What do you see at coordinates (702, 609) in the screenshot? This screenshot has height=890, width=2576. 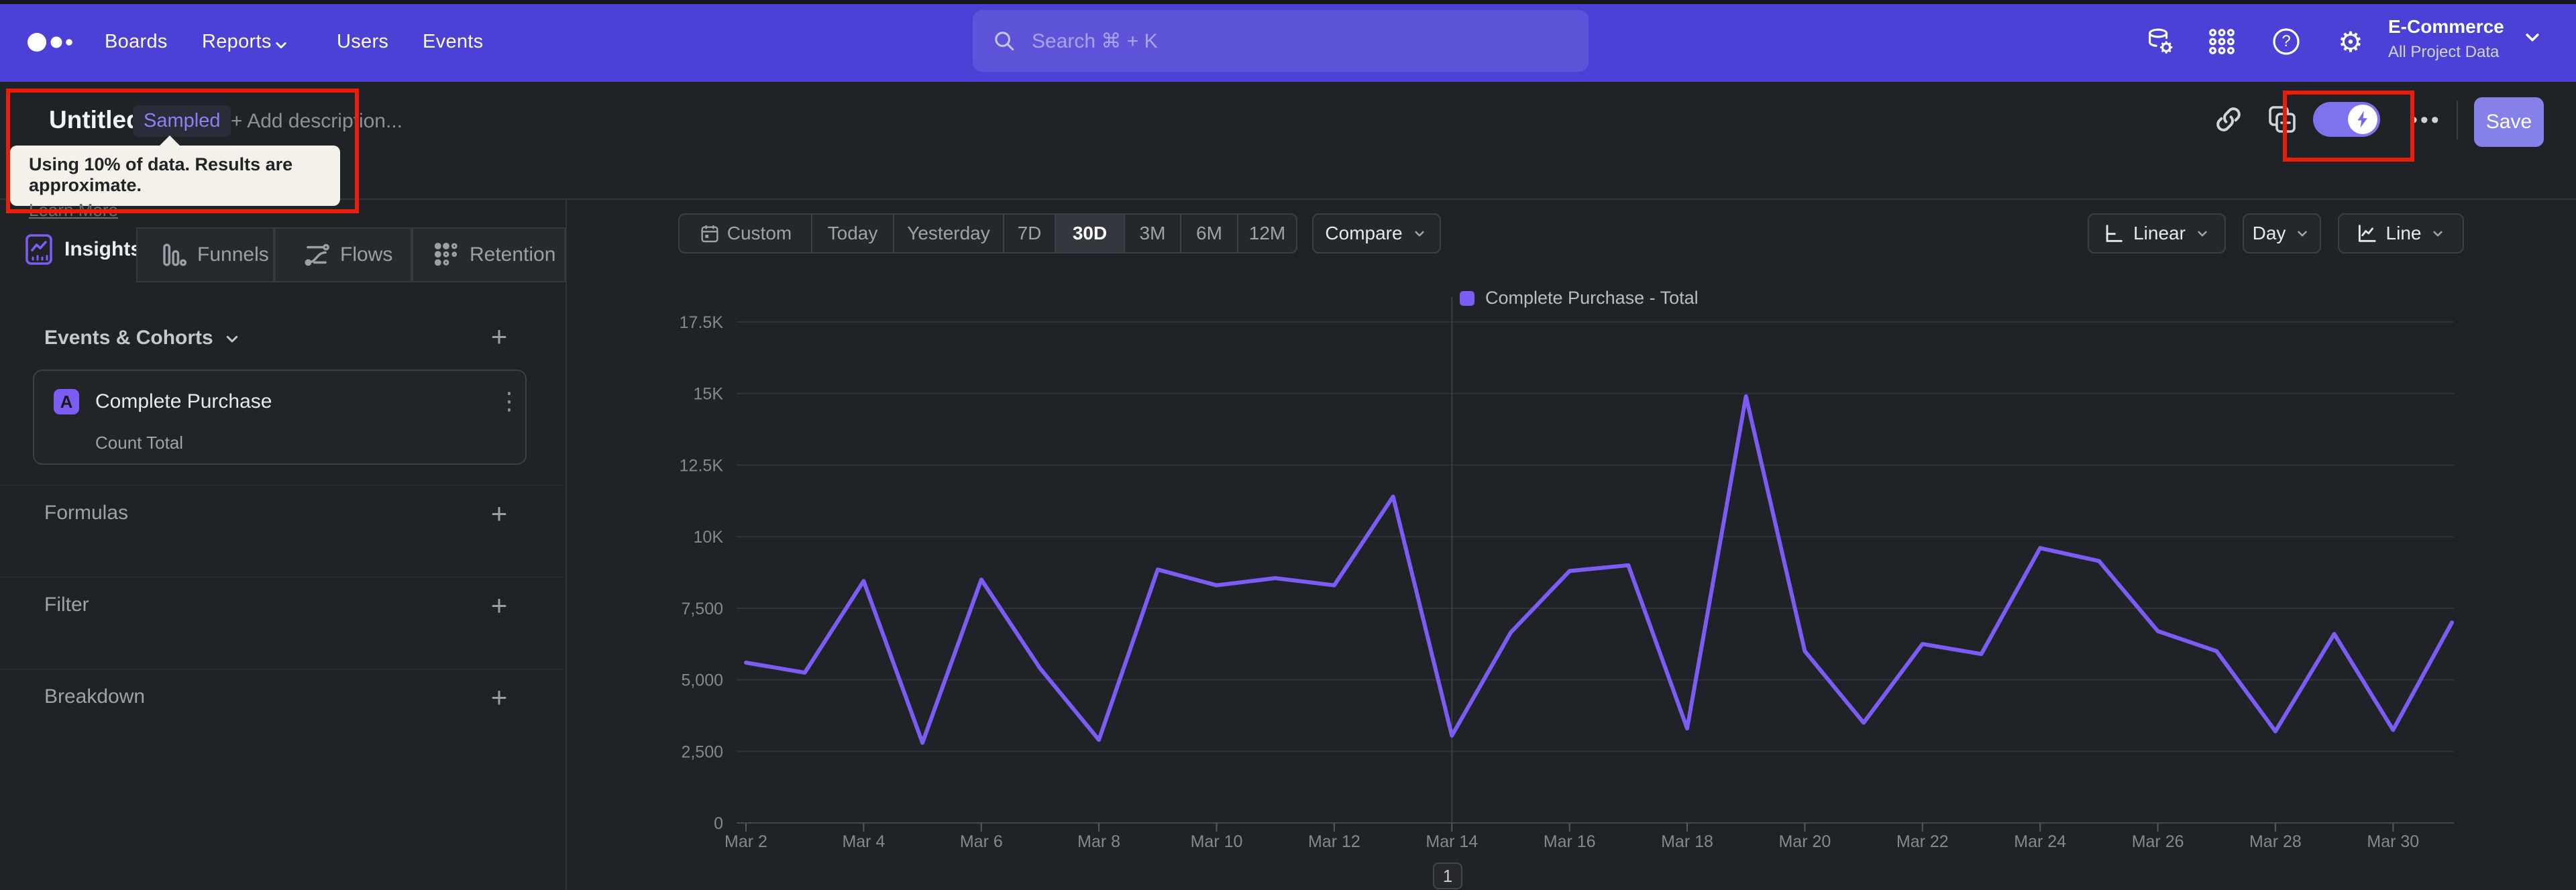 I see `svg-text: 7,500` at bounding box center [702, 609].